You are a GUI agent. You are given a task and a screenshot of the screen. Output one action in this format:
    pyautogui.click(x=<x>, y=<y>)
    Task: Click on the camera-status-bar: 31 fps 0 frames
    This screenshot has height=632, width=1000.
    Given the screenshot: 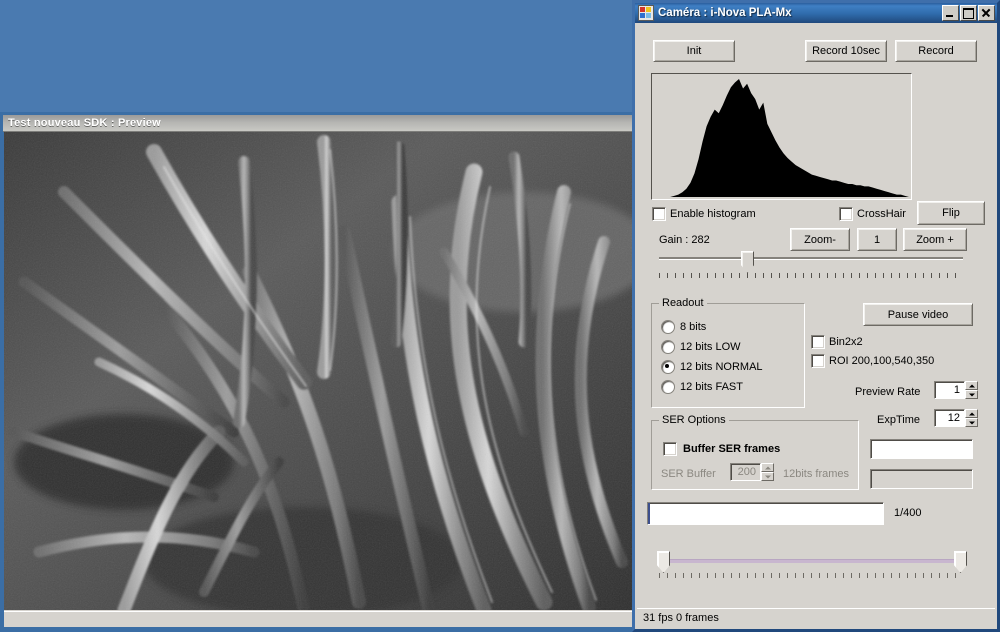 What is the action you would take?
    pyautogui.click(x=816, y=617)
    